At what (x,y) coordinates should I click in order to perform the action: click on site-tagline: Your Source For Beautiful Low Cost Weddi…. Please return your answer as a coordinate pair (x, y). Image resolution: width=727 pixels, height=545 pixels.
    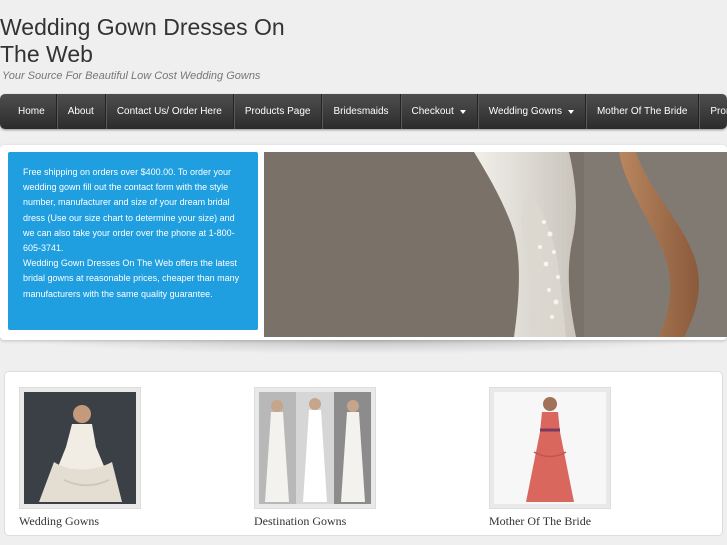
    Looking at the image, I should click on (131, 76).